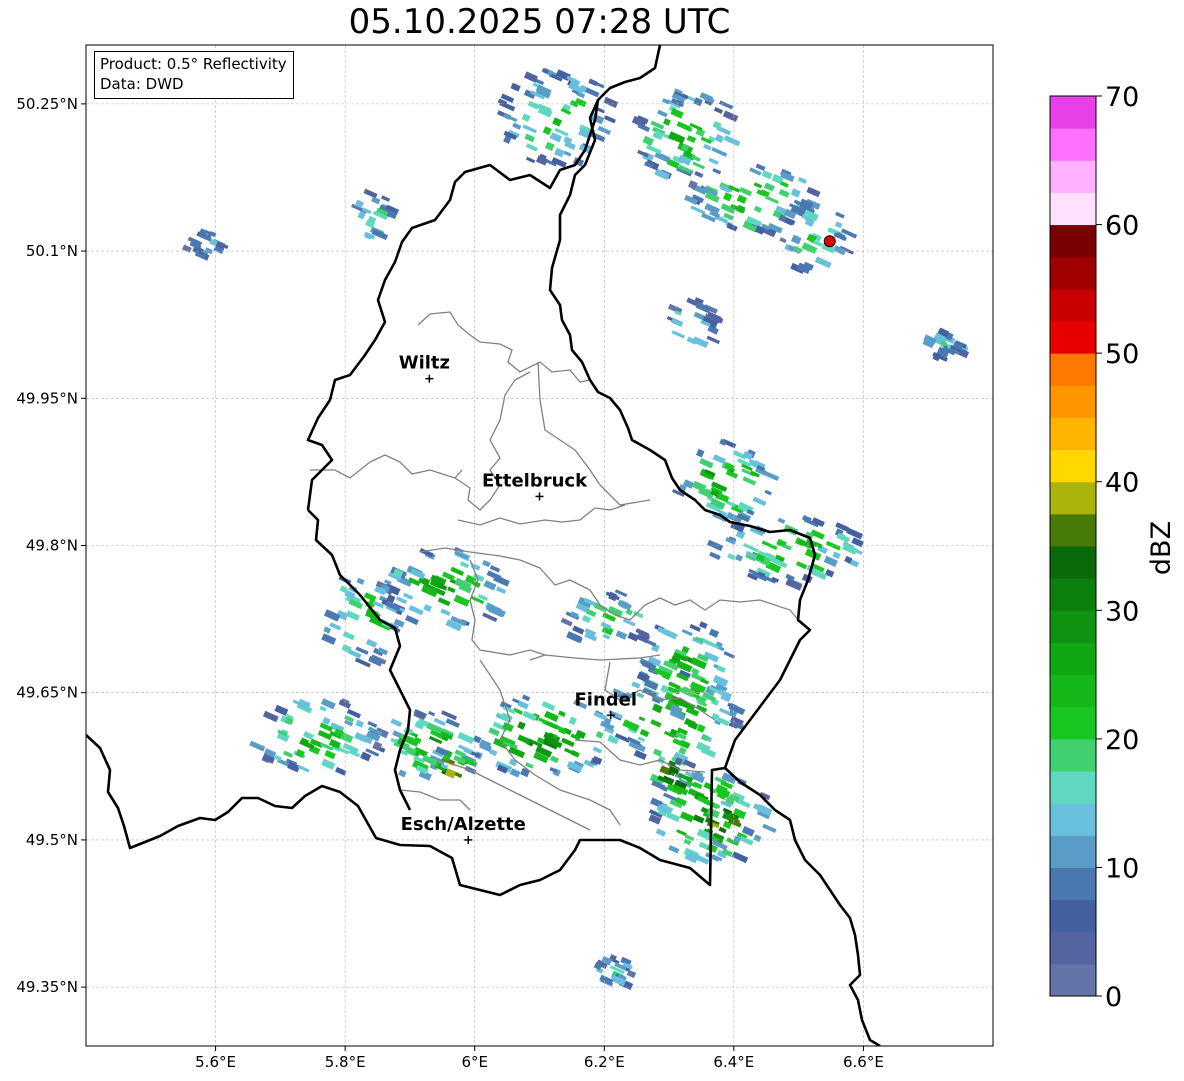  What do you see at coordinates (1122, 868) in the screenshot?
I see `colorbar-tick-label: 10` at bounding box center [1122, 868].